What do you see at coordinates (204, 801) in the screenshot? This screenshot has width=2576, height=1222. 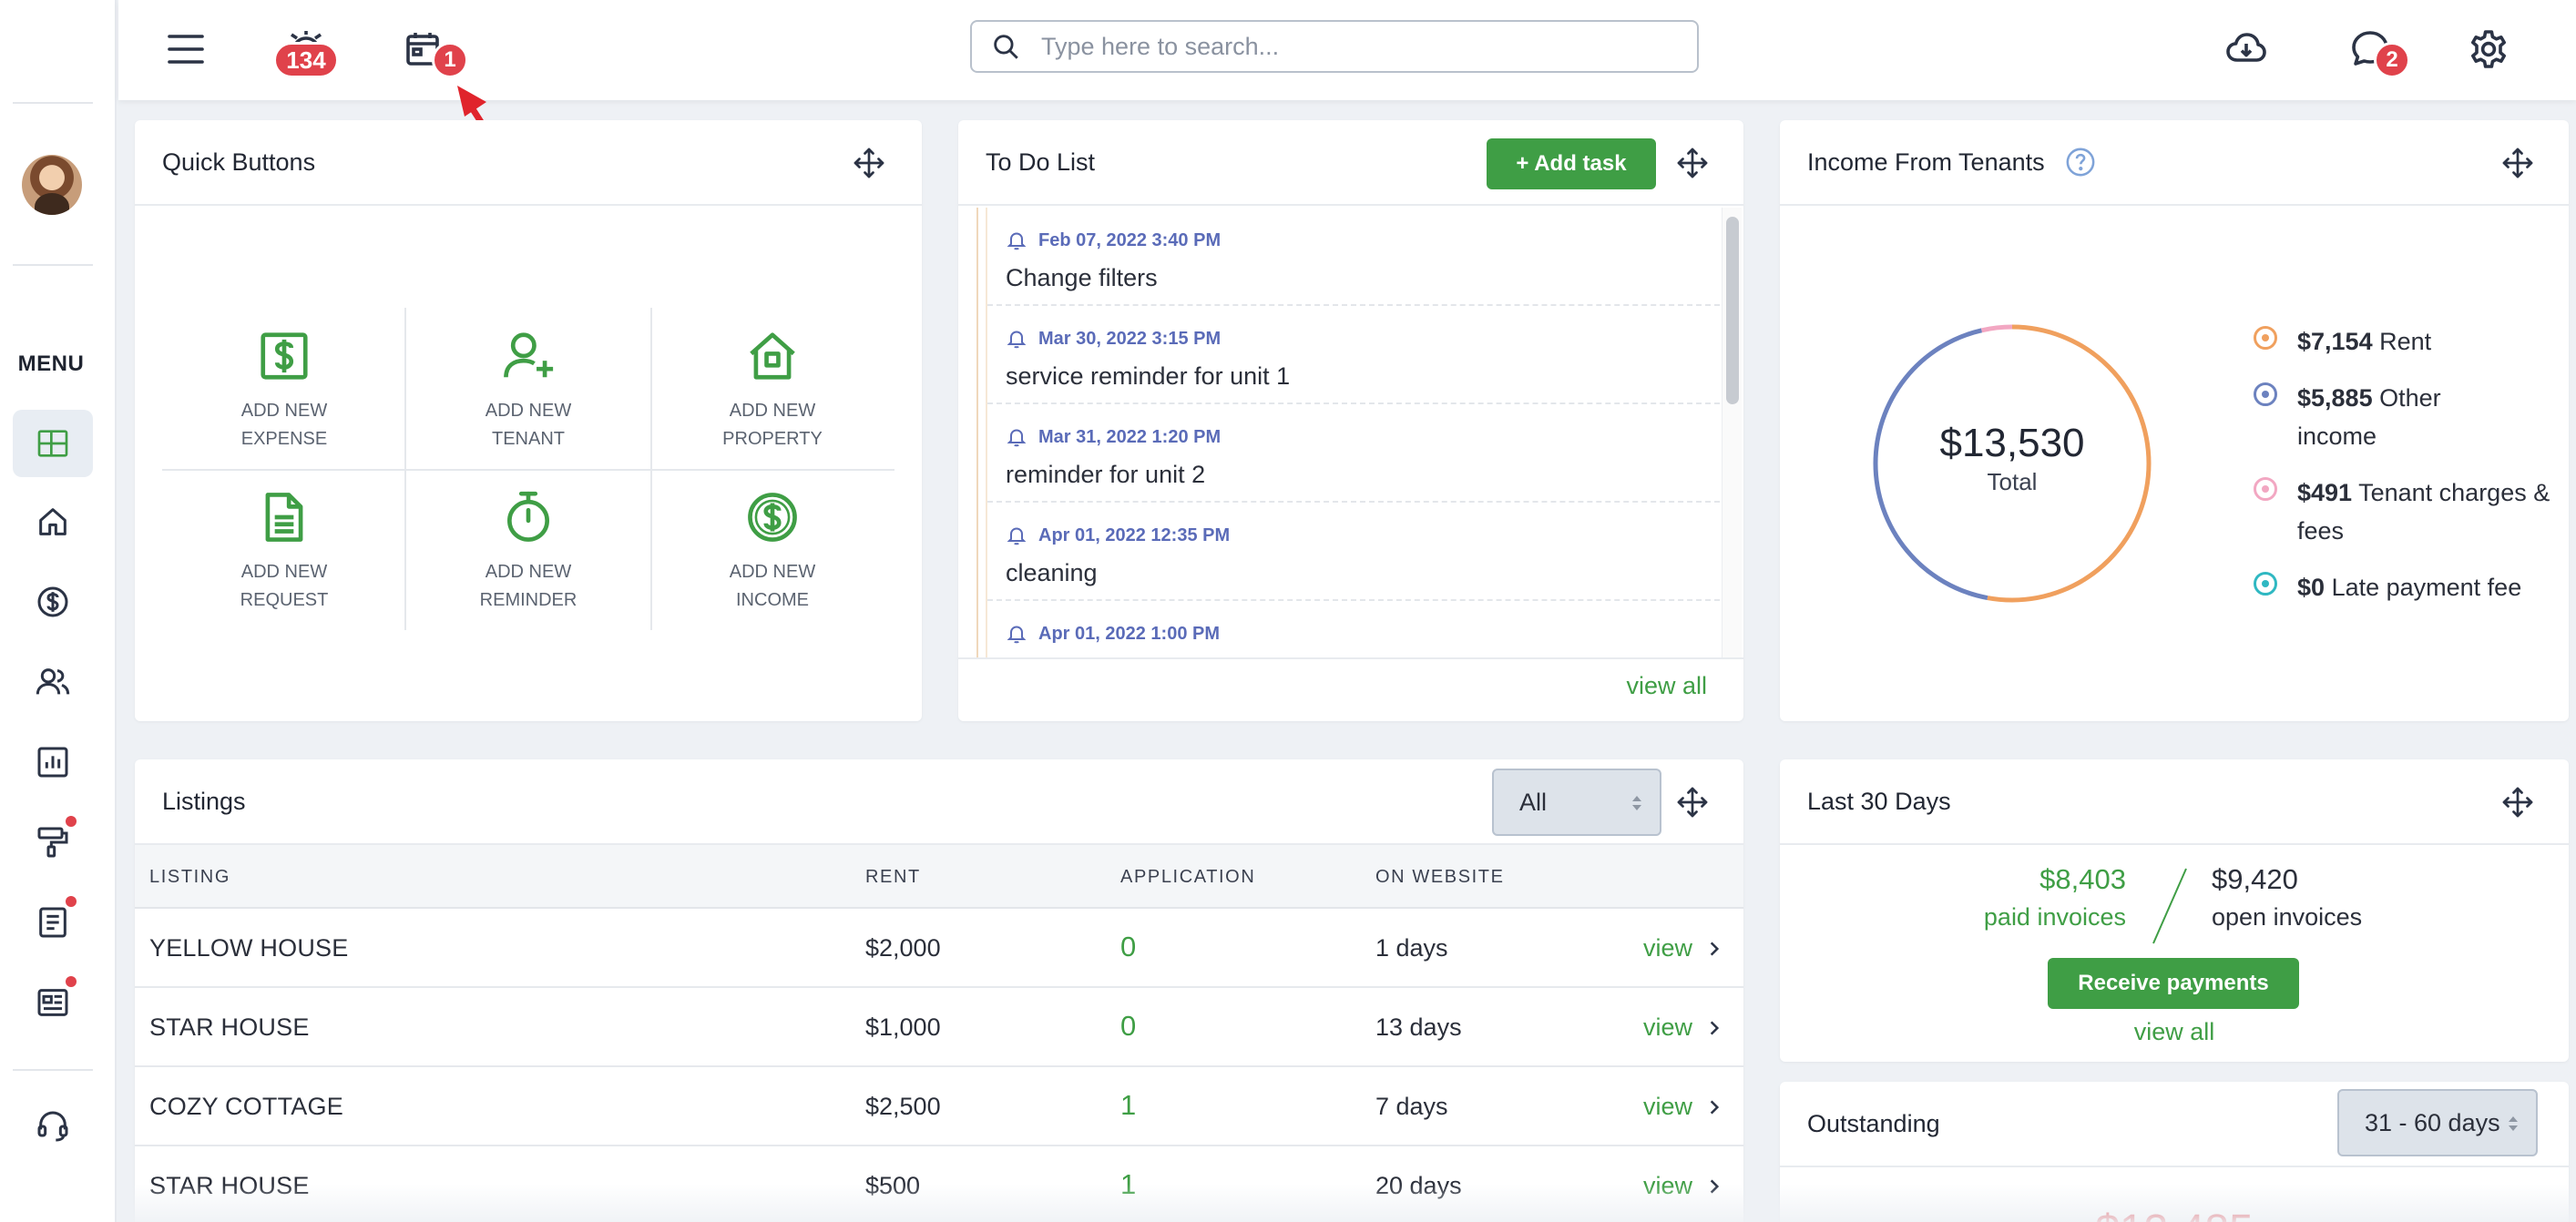 I see `card-title: Listings` at bounding box center [204, 801].